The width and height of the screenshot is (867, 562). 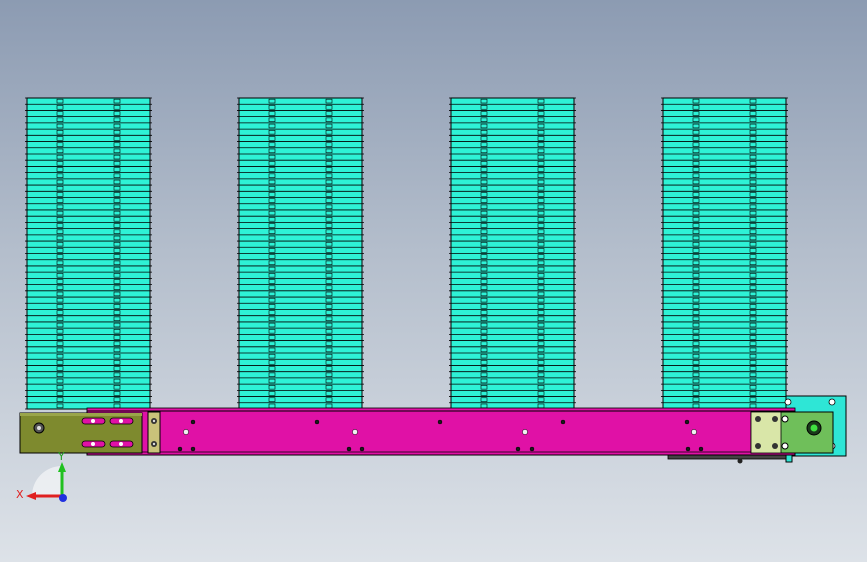 I want to click on conveyor-frame, so click(x=441, y=431).